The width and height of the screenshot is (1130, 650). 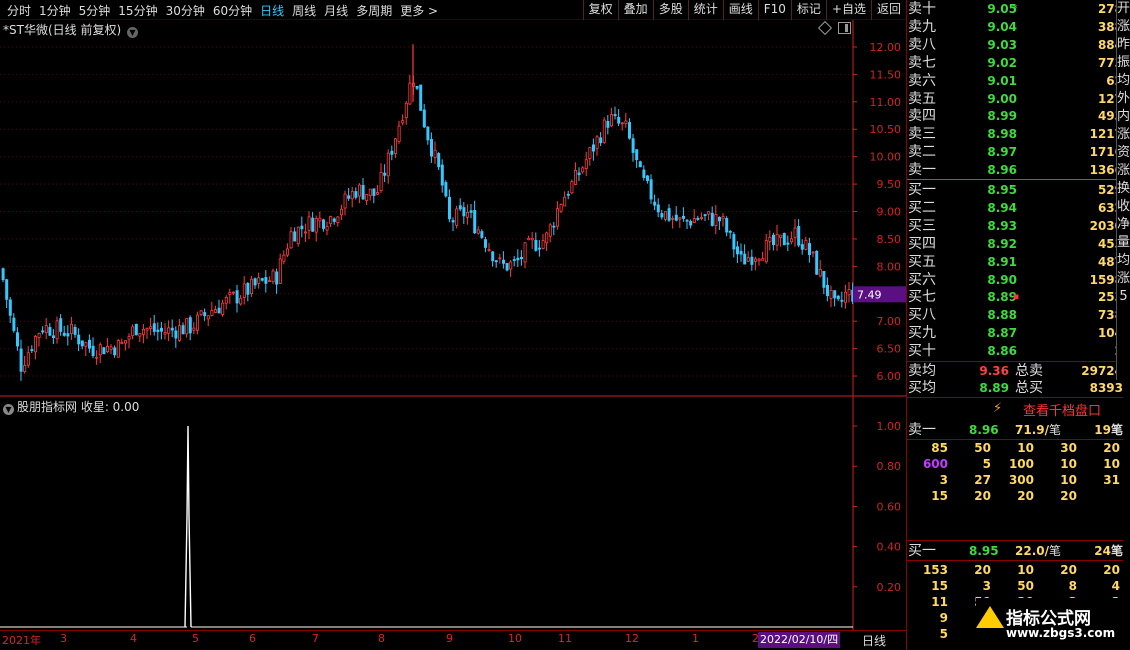 What do you see at coordinates (1015, 9) in the screenshot?
I see `order-book-row: 卖十 9.05 278 *` at bounding box center [1015, 9].